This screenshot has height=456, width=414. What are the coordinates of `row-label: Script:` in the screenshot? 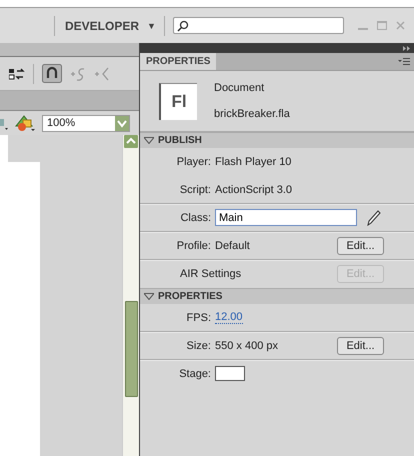 It's located at (194, 190).